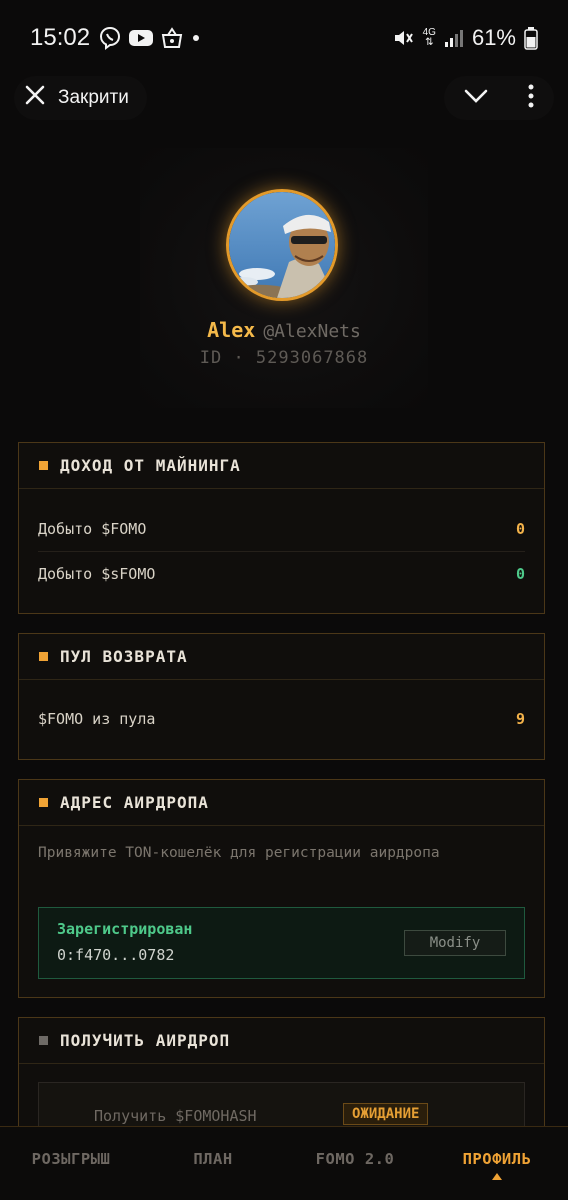 The height and width of the screenshot is (1200, 568). What do you see at coordinates (281, 943) in the screenshot?
I see `wallet-status-box: Зарегистрирован 0:f470...0782 Modify` at bounding box center [281, 943].